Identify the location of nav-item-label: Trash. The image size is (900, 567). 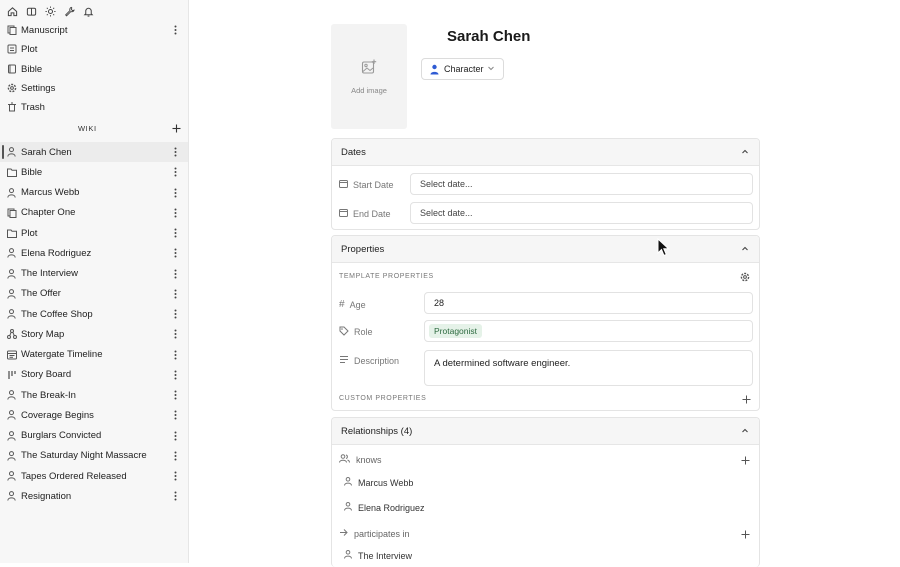
(33, 107).